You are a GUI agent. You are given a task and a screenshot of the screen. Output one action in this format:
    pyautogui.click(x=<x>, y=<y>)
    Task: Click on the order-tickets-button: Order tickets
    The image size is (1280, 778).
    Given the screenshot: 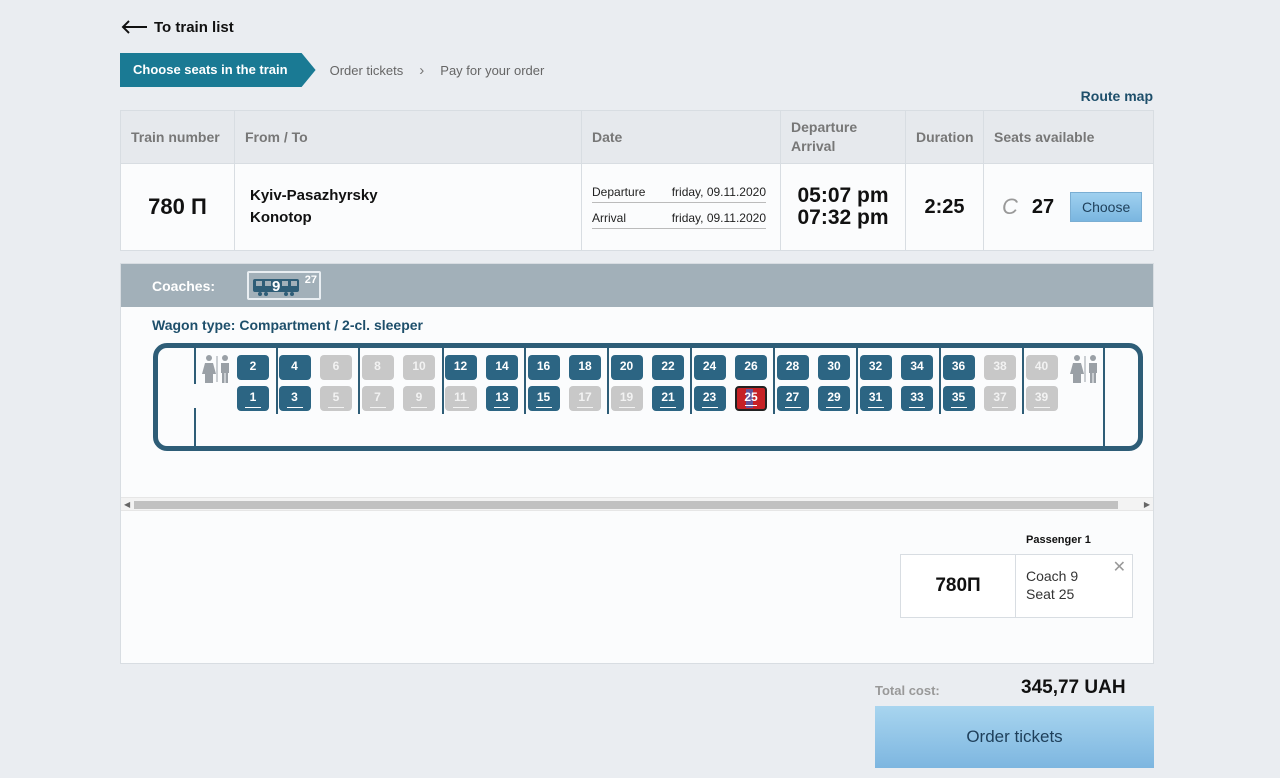 What is the action you would take?
    pyautogui.click(x=1014, y=737)
    